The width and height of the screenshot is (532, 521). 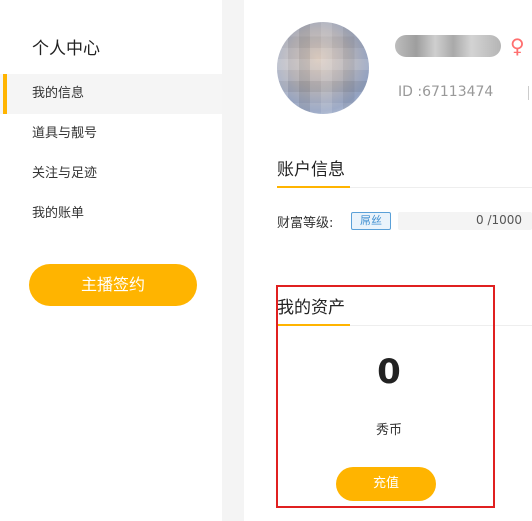 I want to click on wealth-level-label: 财富等级:, so click(x=305, y=223).